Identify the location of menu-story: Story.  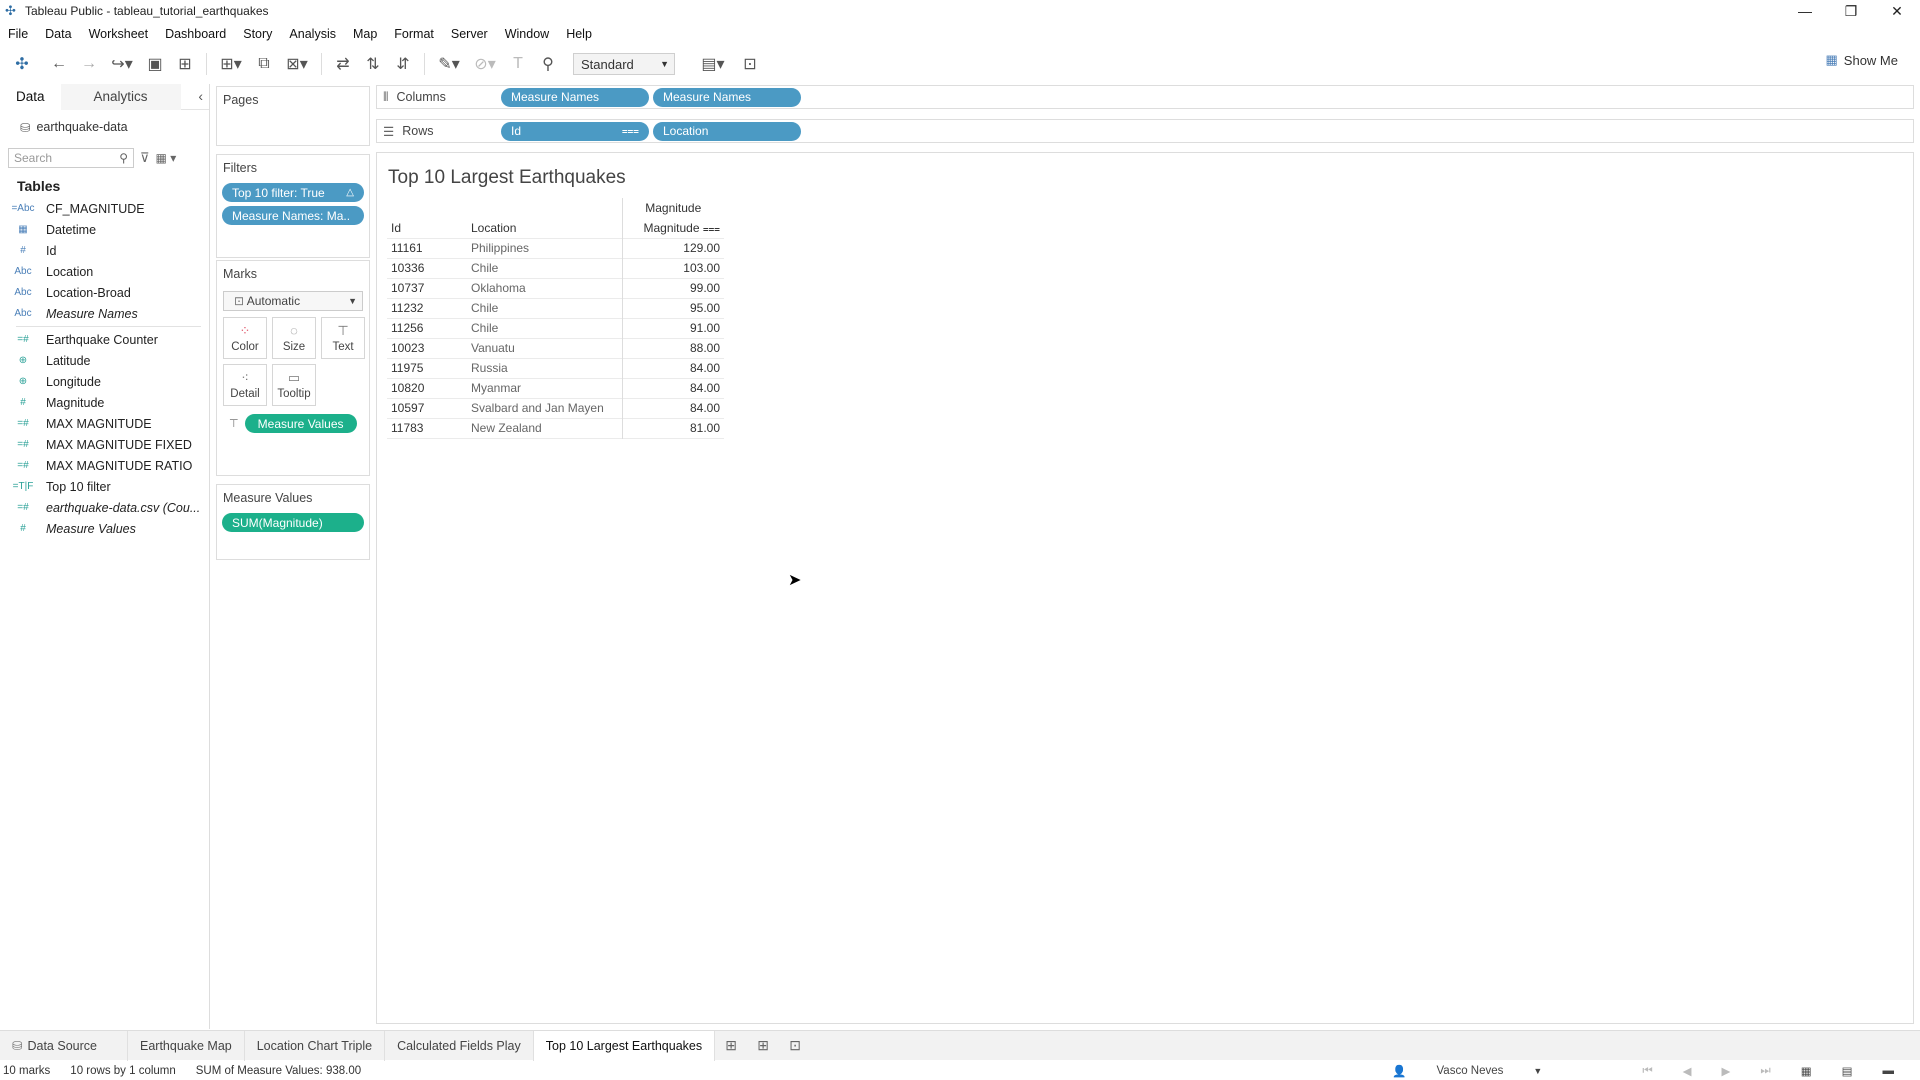
(258, 34).